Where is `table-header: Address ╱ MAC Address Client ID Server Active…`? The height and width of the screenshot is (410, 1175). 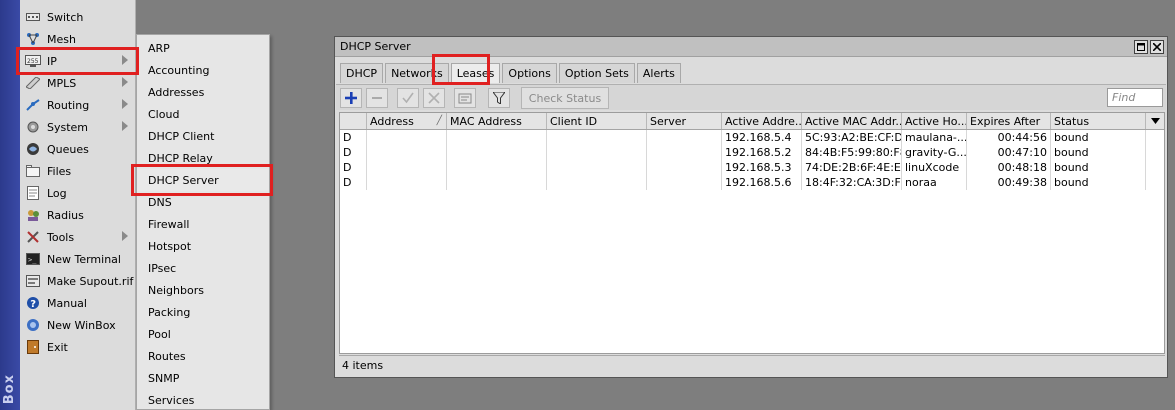
table-header: Address ╱ MAC Address Client ID Server Active… is located at coordinates (752, 121).